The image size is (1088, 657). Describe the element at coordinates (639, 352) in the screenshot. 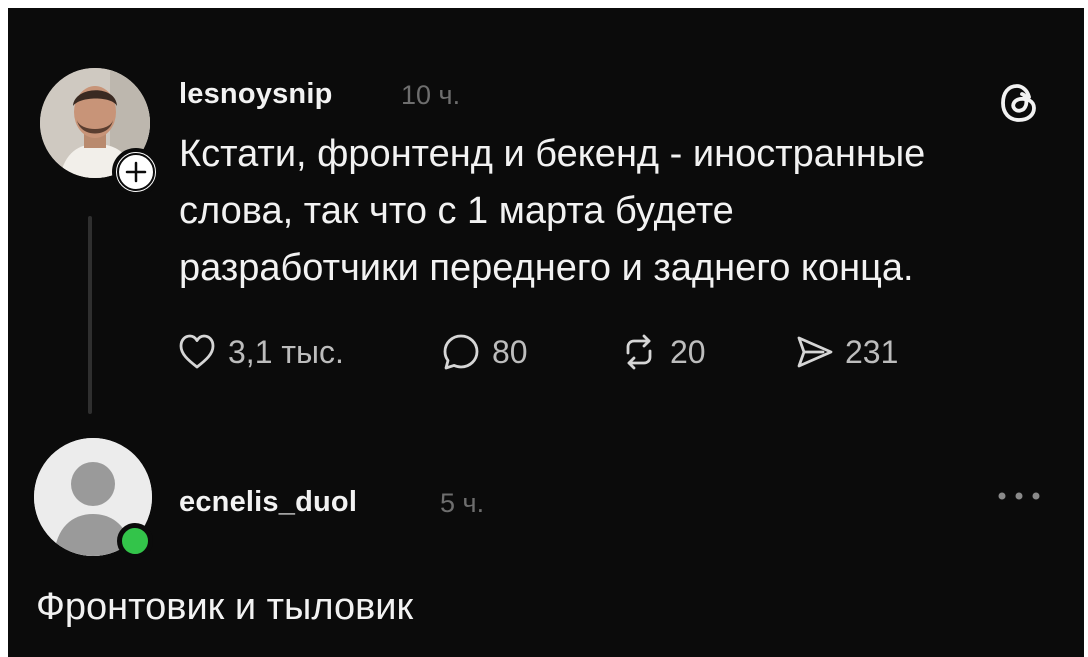

I see `repost-icon` at that location.